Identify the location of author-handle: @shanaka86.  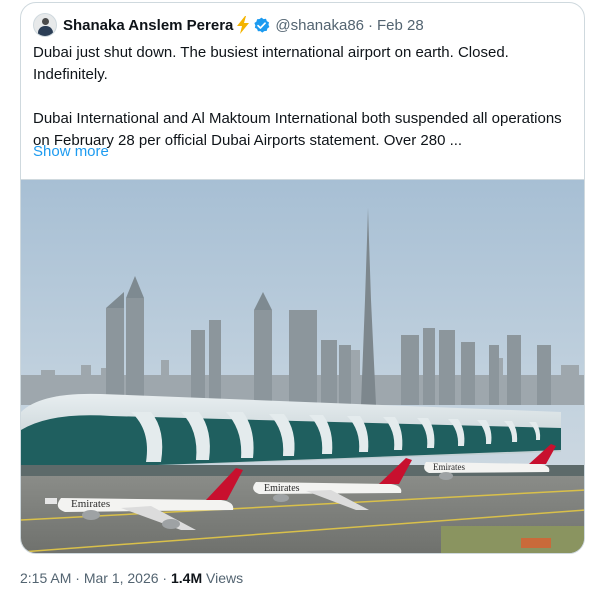
(319, 25).